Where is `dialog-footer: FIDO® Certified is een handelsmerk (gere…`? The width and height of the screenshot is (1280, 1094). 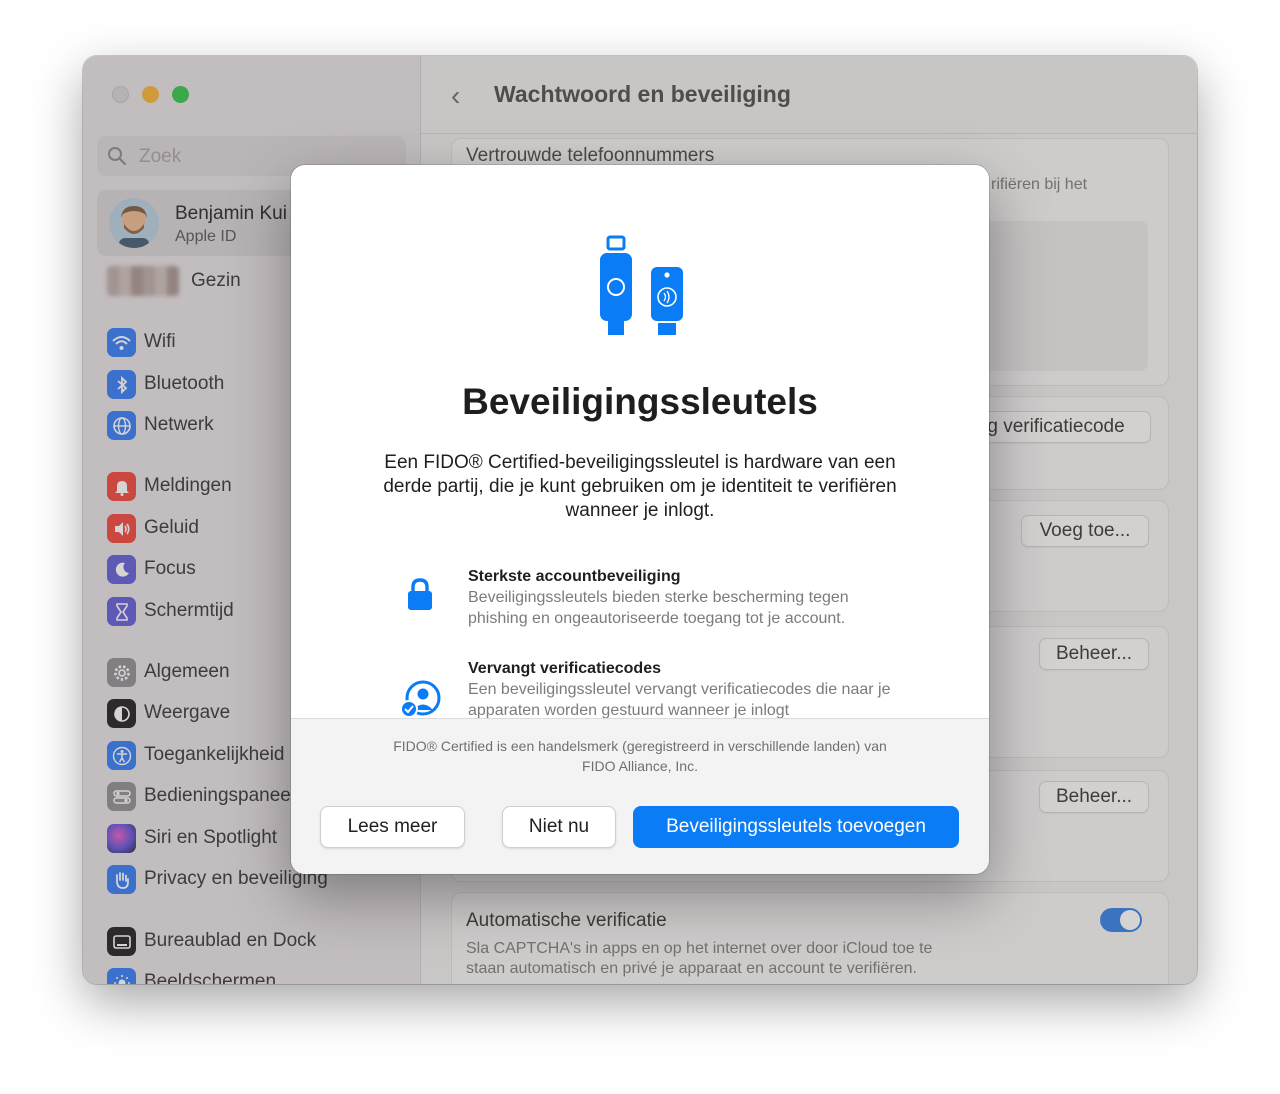 dialog-footer: FIDO® Certified is een handelsmerk (gere… is located at coordinates (640, 796).